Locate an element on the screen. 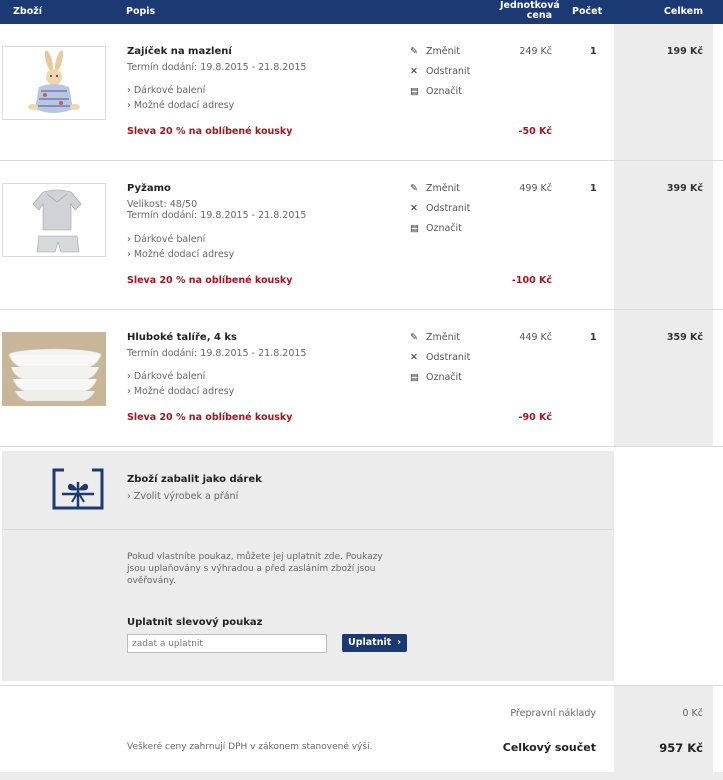  product-image-bunny is located at coordinates (54, 83).